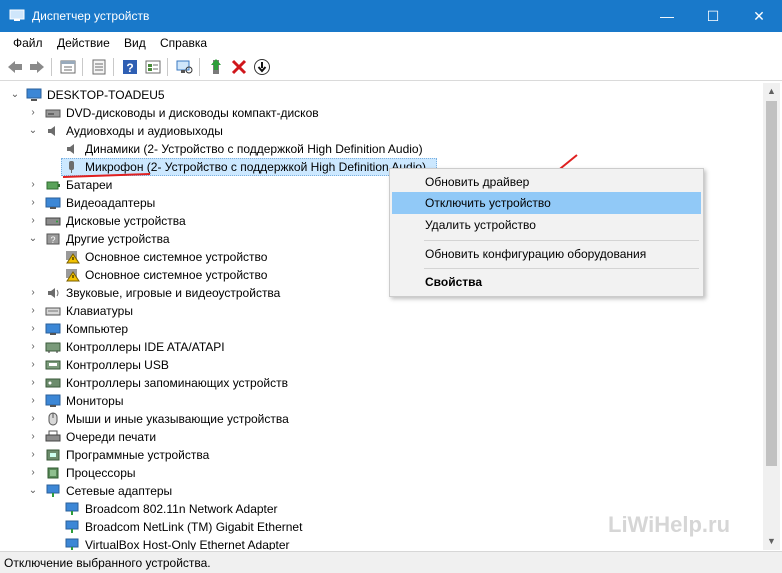 The image size is (782, 573). What do you see at coordinates (771, 283) in the screenshot?
I see `scrollbar-thumb` at bounding box center [771, 283].